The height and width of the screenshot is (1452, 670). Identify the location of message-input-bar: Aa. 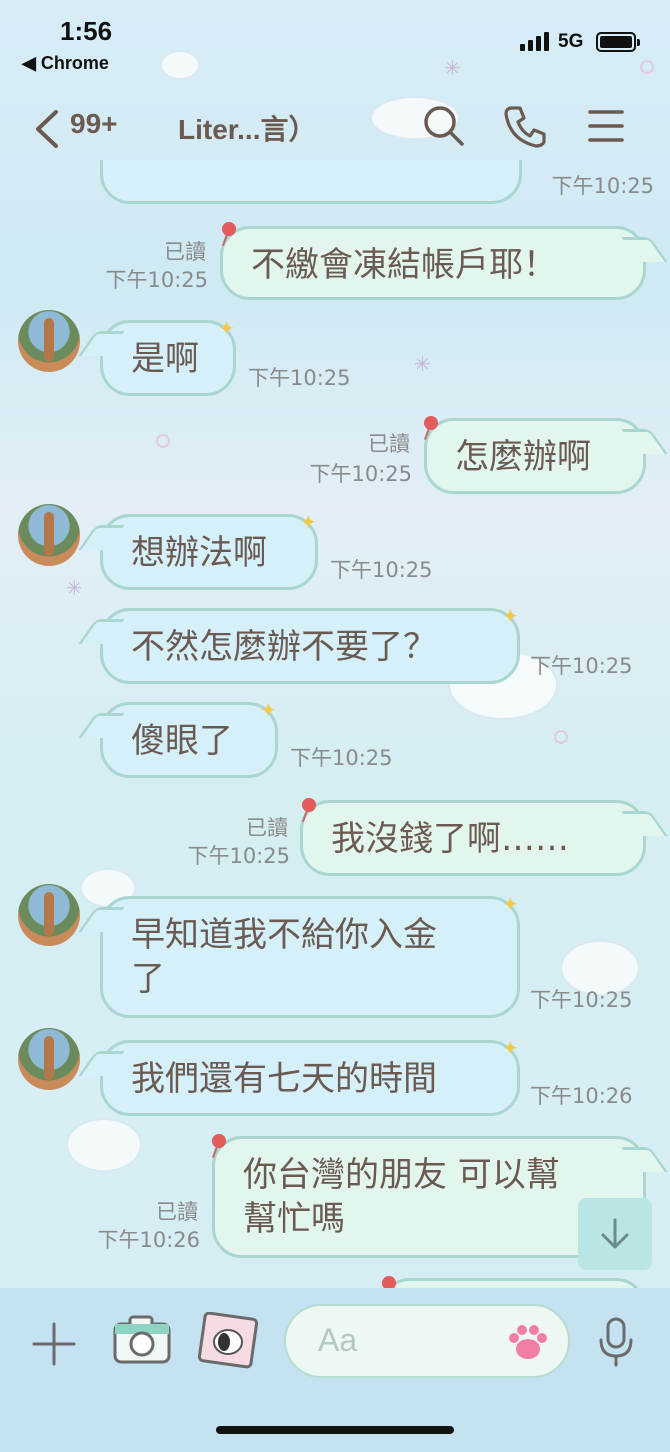
(335, 1370).